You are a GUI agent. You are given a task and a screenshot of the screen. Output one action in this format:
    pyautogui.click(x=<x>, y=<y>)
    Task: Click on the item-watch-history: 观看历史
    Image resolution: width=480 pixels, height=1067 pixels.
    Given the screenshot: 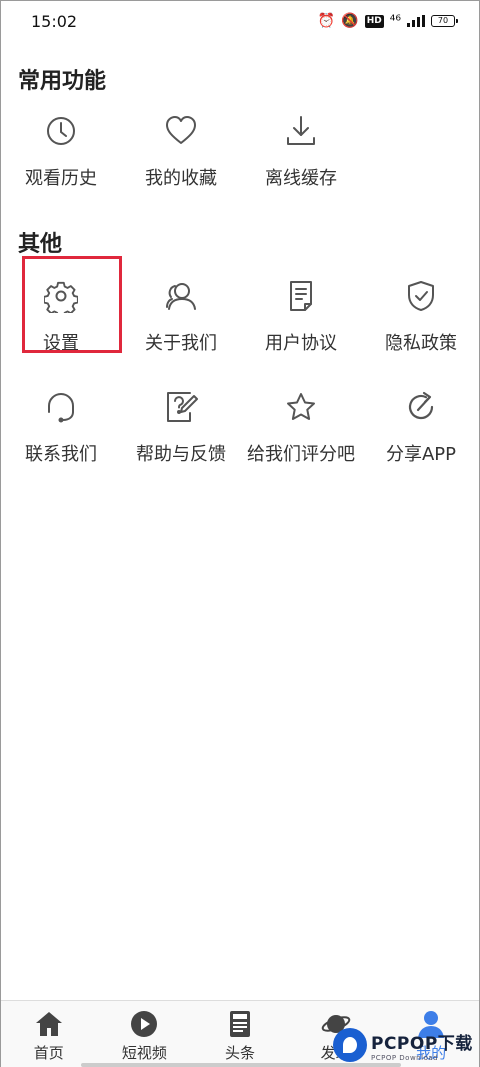 What is the action you would take?
    pyautogui.click(x=61, y=164)
    